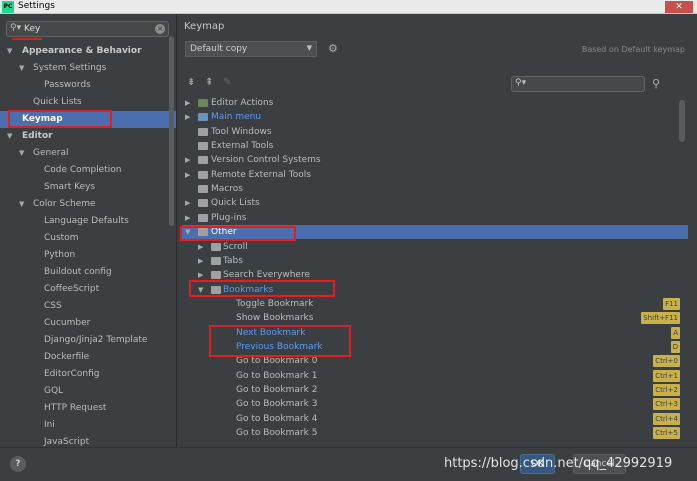 This screenshot has width=697, height=481. I want to click on sidebar-item: HTTP Request, so click(88, 408).